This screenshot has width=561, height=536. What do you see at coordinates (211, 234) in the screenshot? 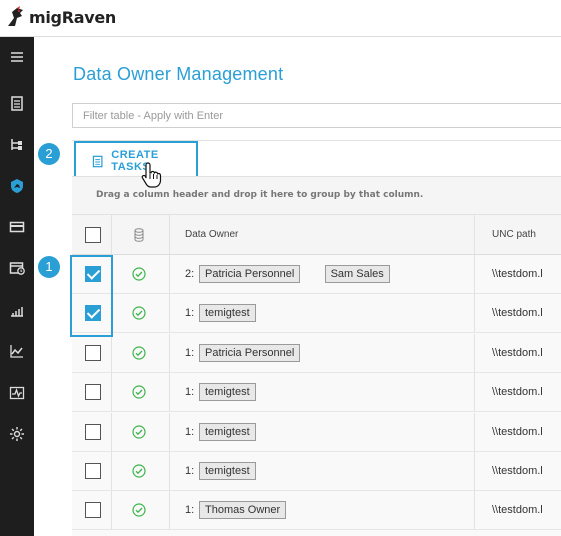
I see `column-header-data-owner: Data Owner` at bounding box center [211, 234].